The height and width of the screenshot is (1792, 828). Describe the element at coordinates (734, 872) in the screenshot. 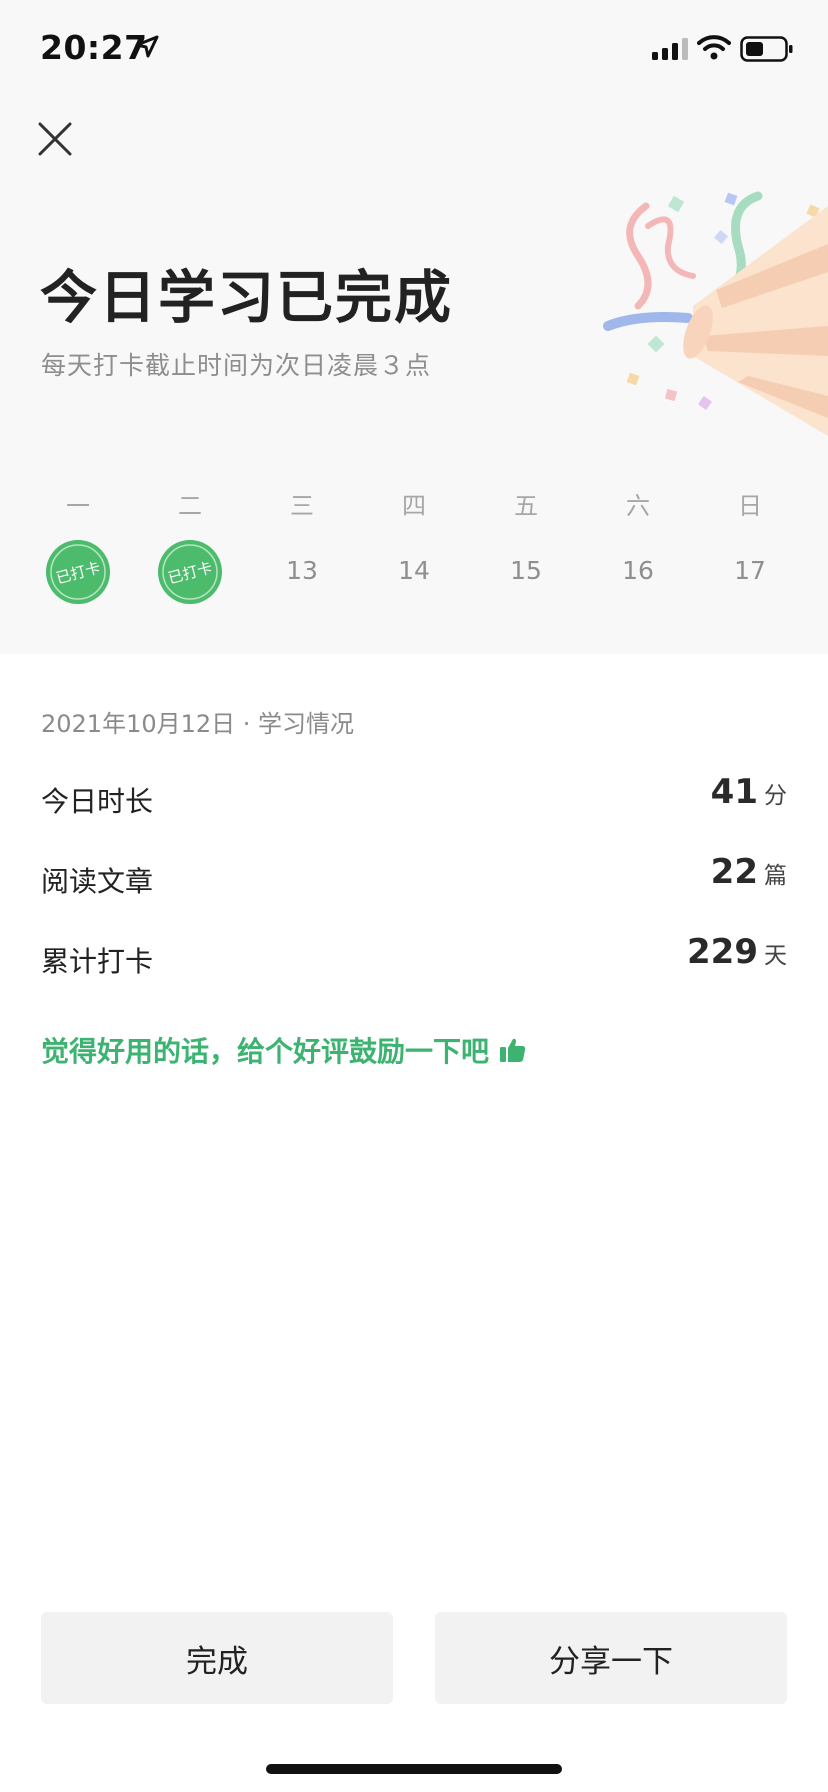

I see `stat-number: 22` at that location.